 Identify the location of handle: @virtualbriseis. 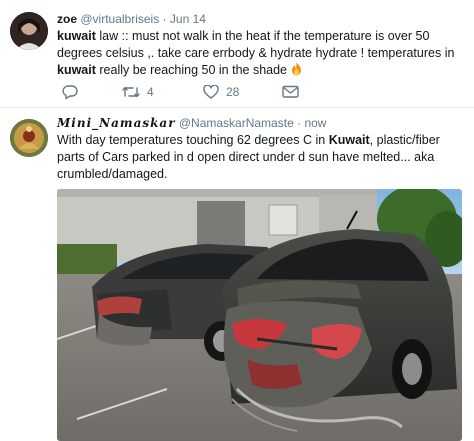
(119, 19).